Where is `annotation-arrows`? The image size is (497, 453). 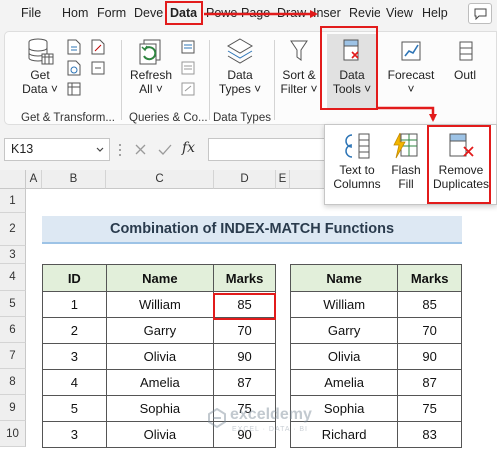
annotation-arrows is located at coordinates (320, 66).